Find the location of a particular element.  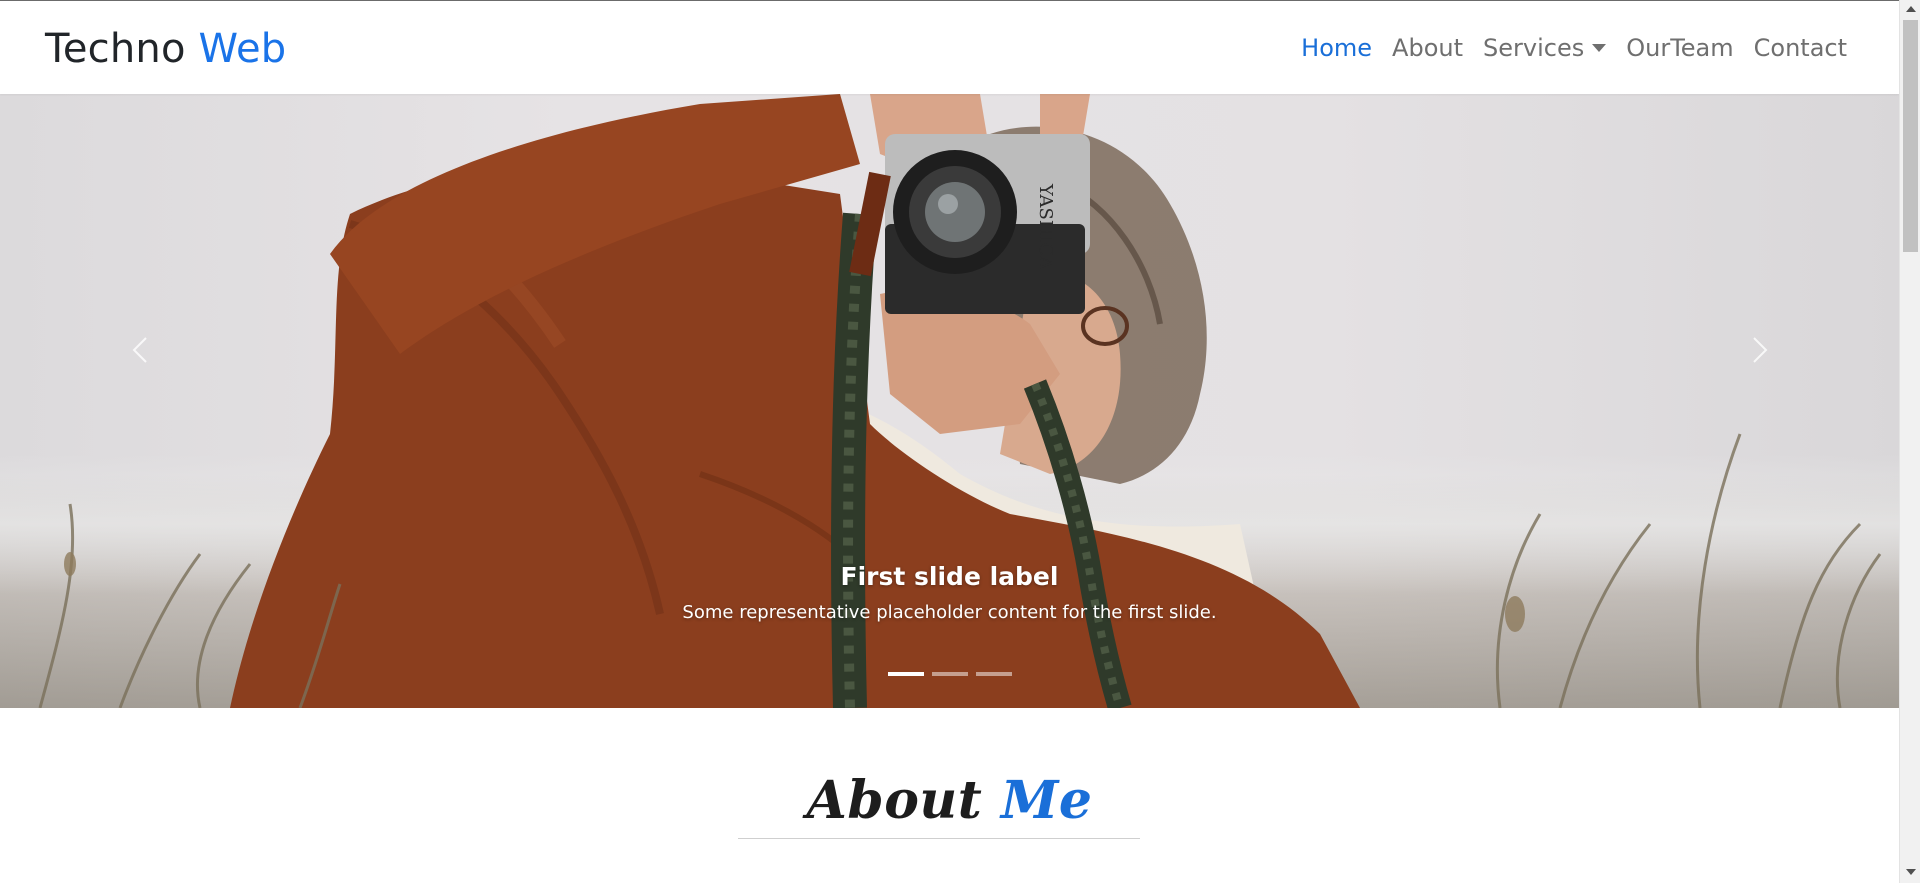

about-heading-primary: About is located at coordinates (894, 800).